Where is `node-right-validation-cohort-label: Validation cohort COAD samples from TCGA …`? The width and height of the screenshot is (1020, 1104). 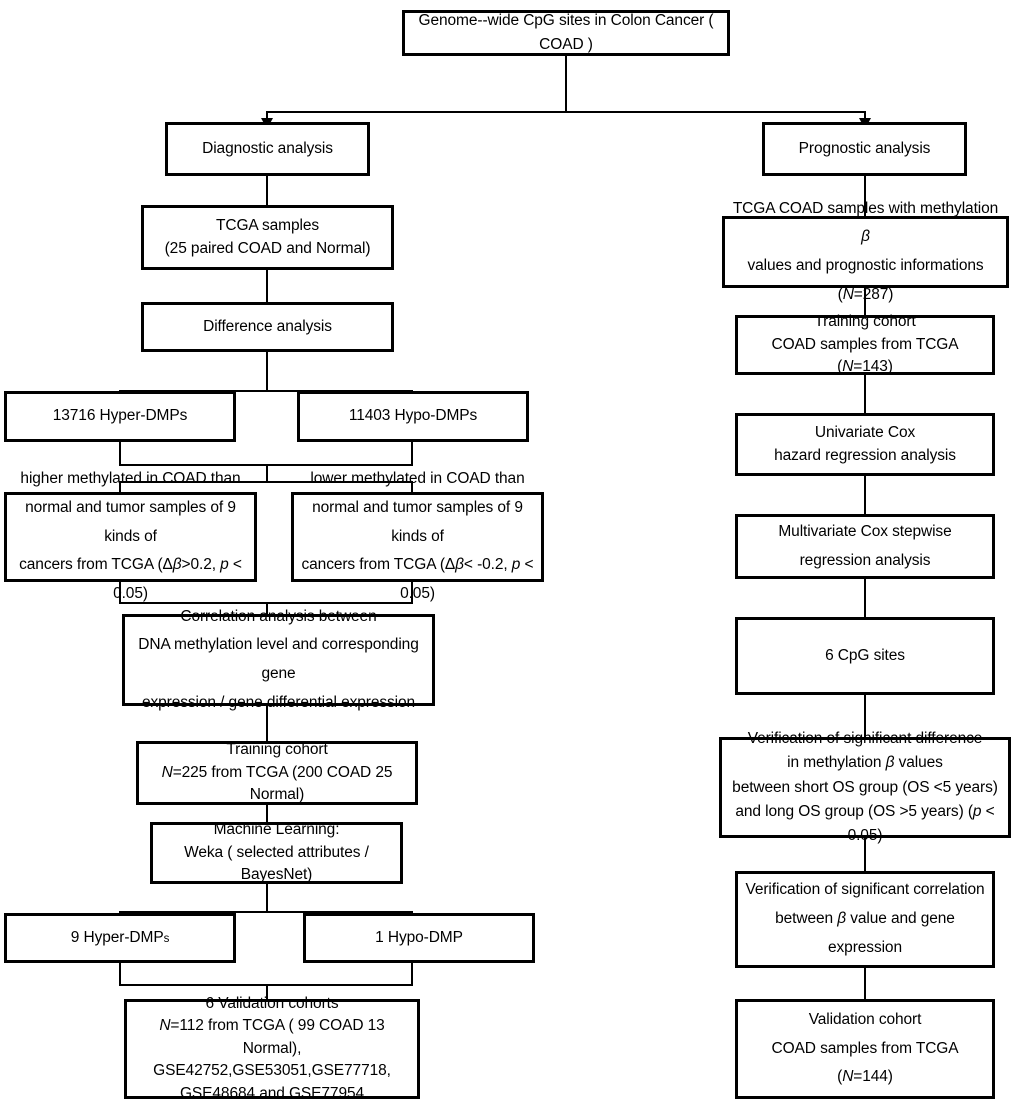 node-right-validation-cohort-label: Validation cohort COAD samples from TCGA … is located at coordinates (865, 1048).